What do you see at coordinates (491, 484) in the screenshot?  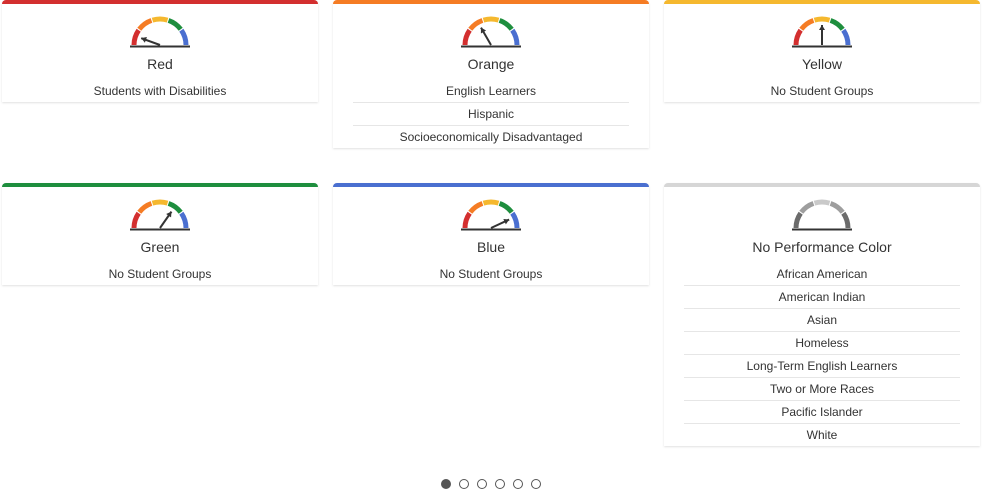 I see `carousel-pagination` at bounding box center [491, 484].